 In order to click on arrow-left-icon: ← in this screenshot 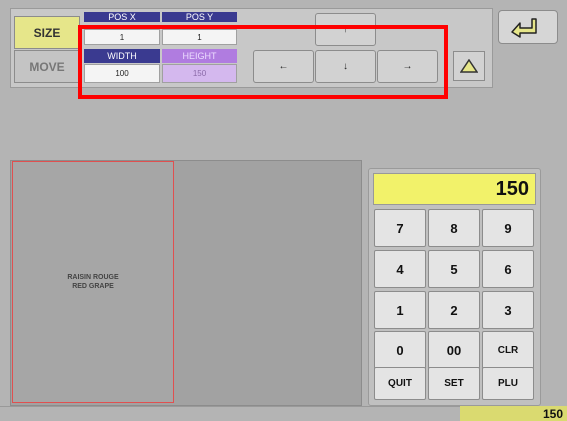, I will do `click(283, 66)`.